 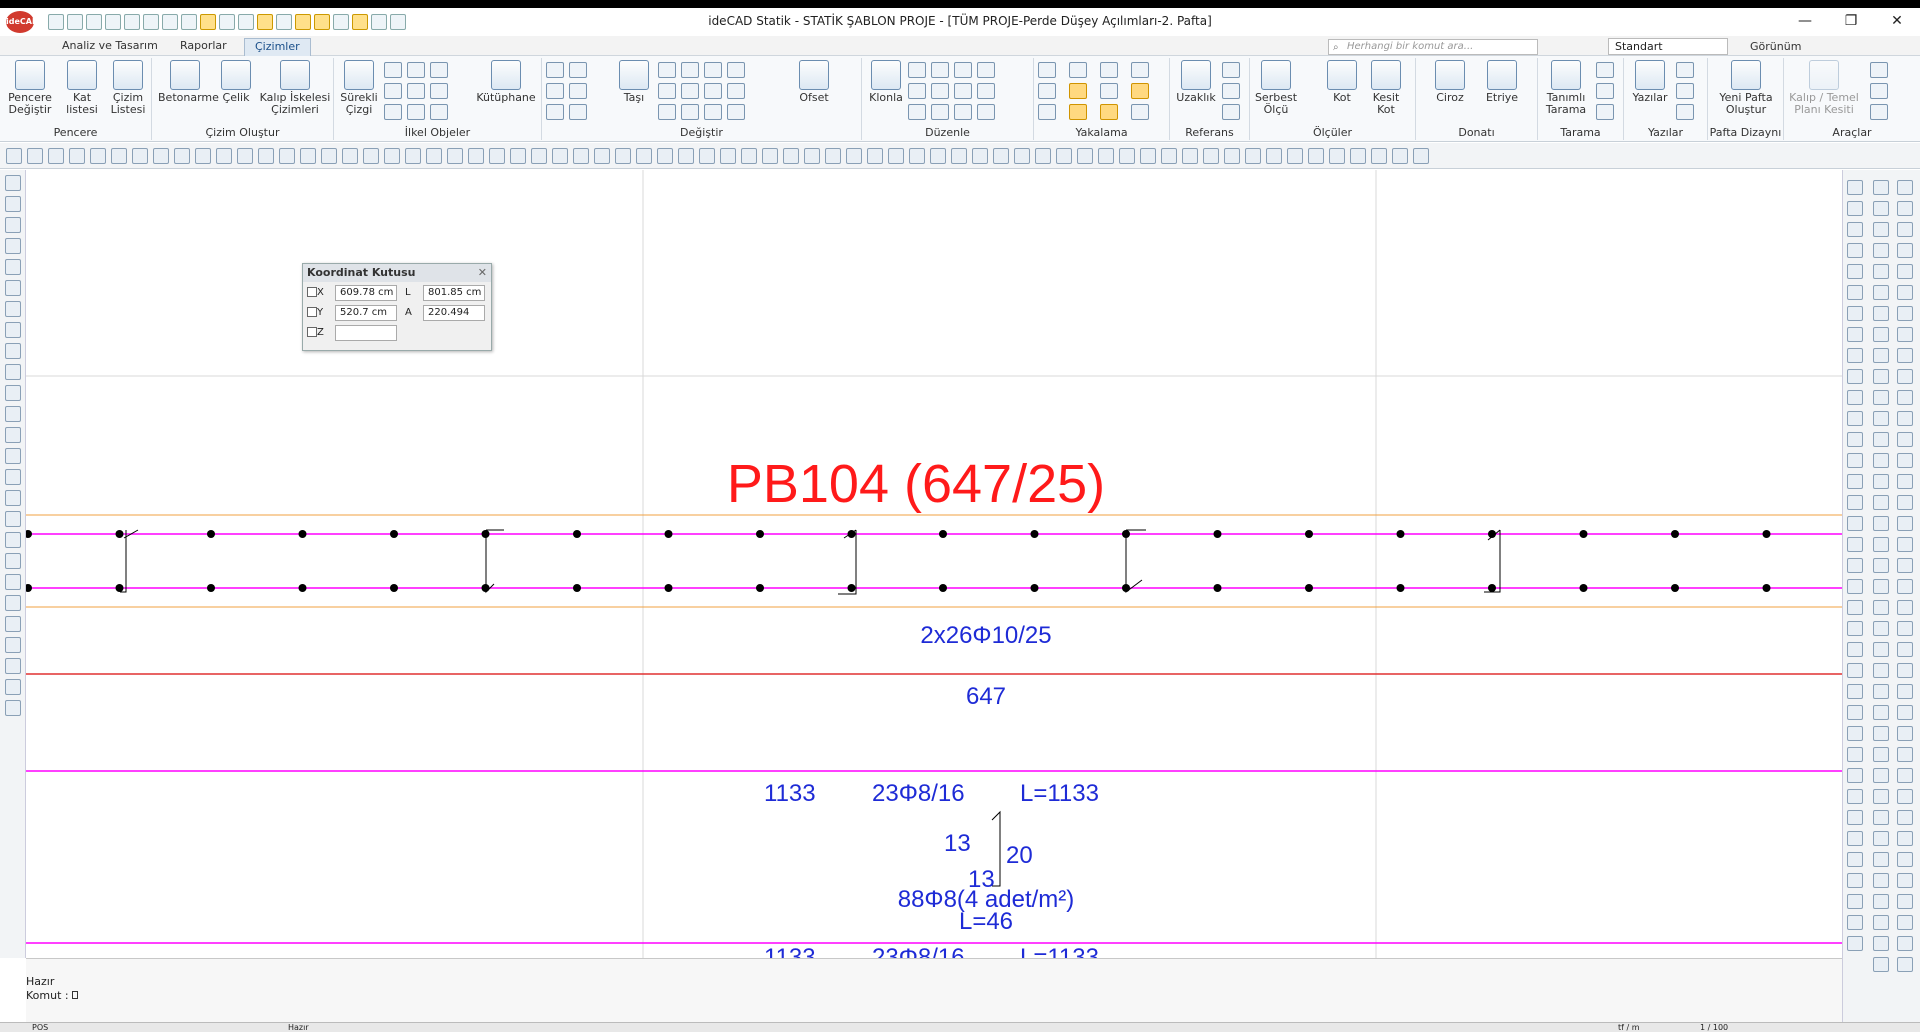 I want to click on grid-hatch-icon, so click(x=1605, y=70).